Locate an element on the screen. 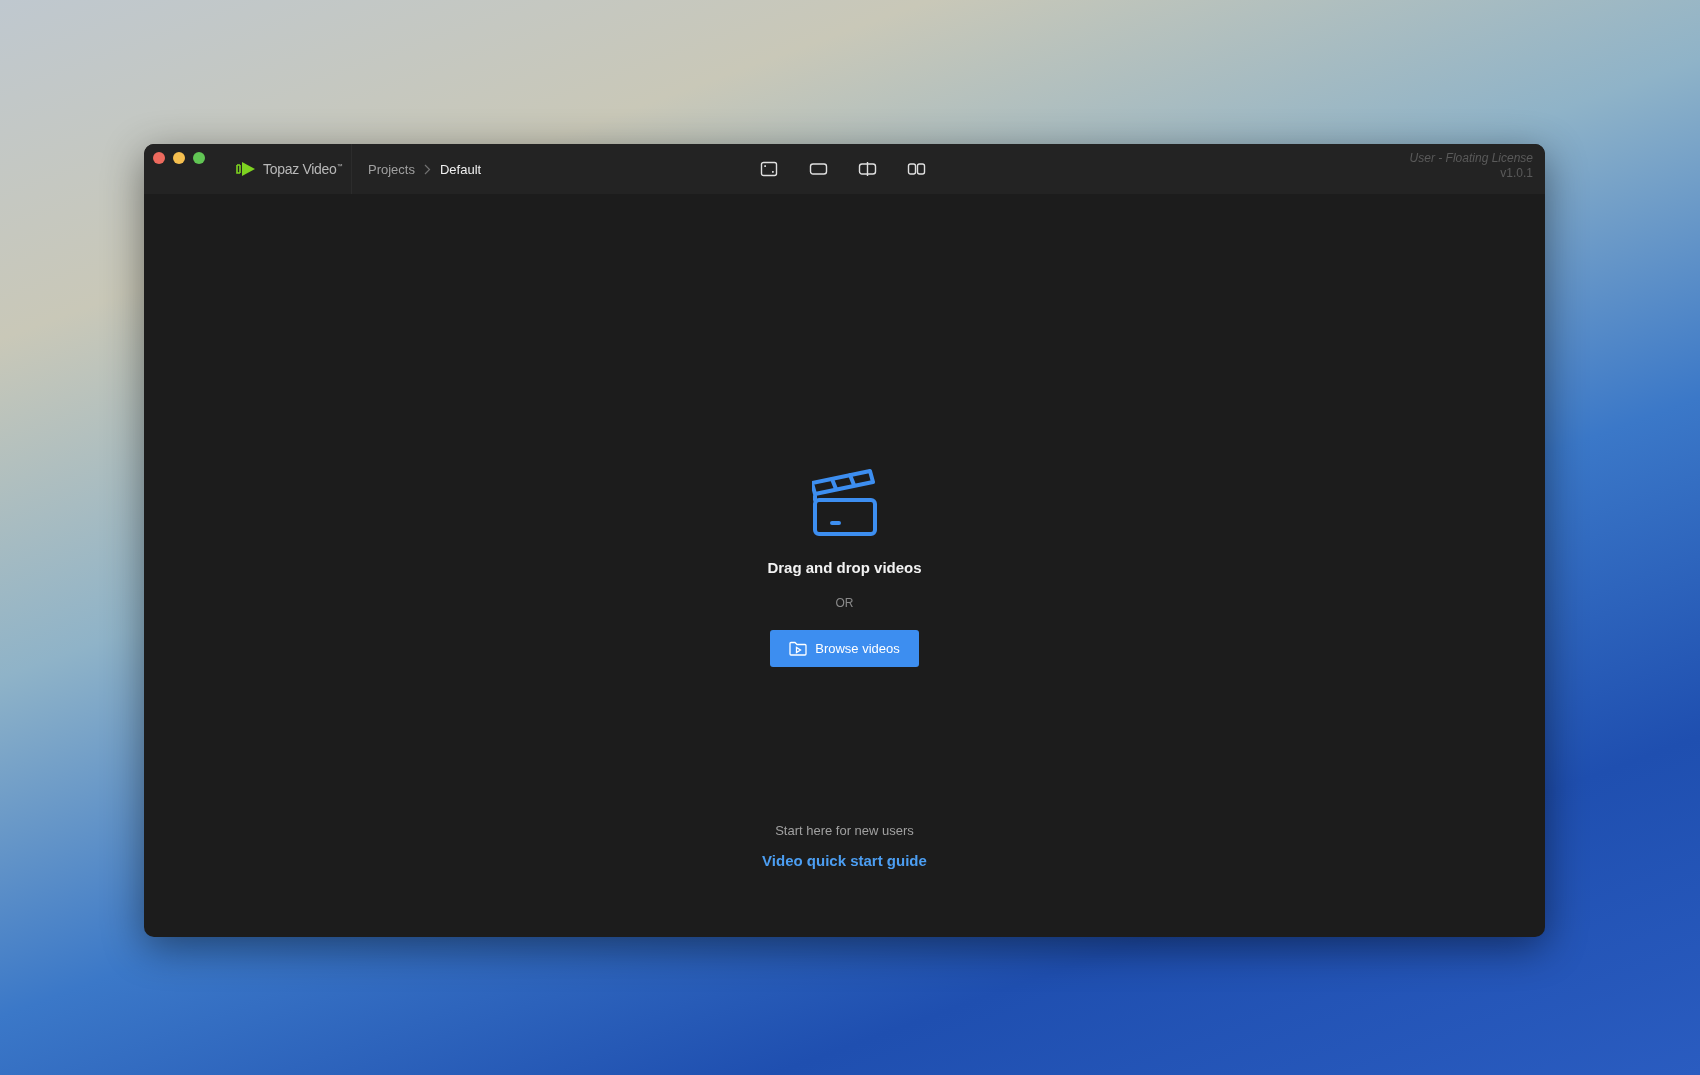 The width and height of the screenshot is (1700, 1075). minimize-button is located at coordinates (179, 158).